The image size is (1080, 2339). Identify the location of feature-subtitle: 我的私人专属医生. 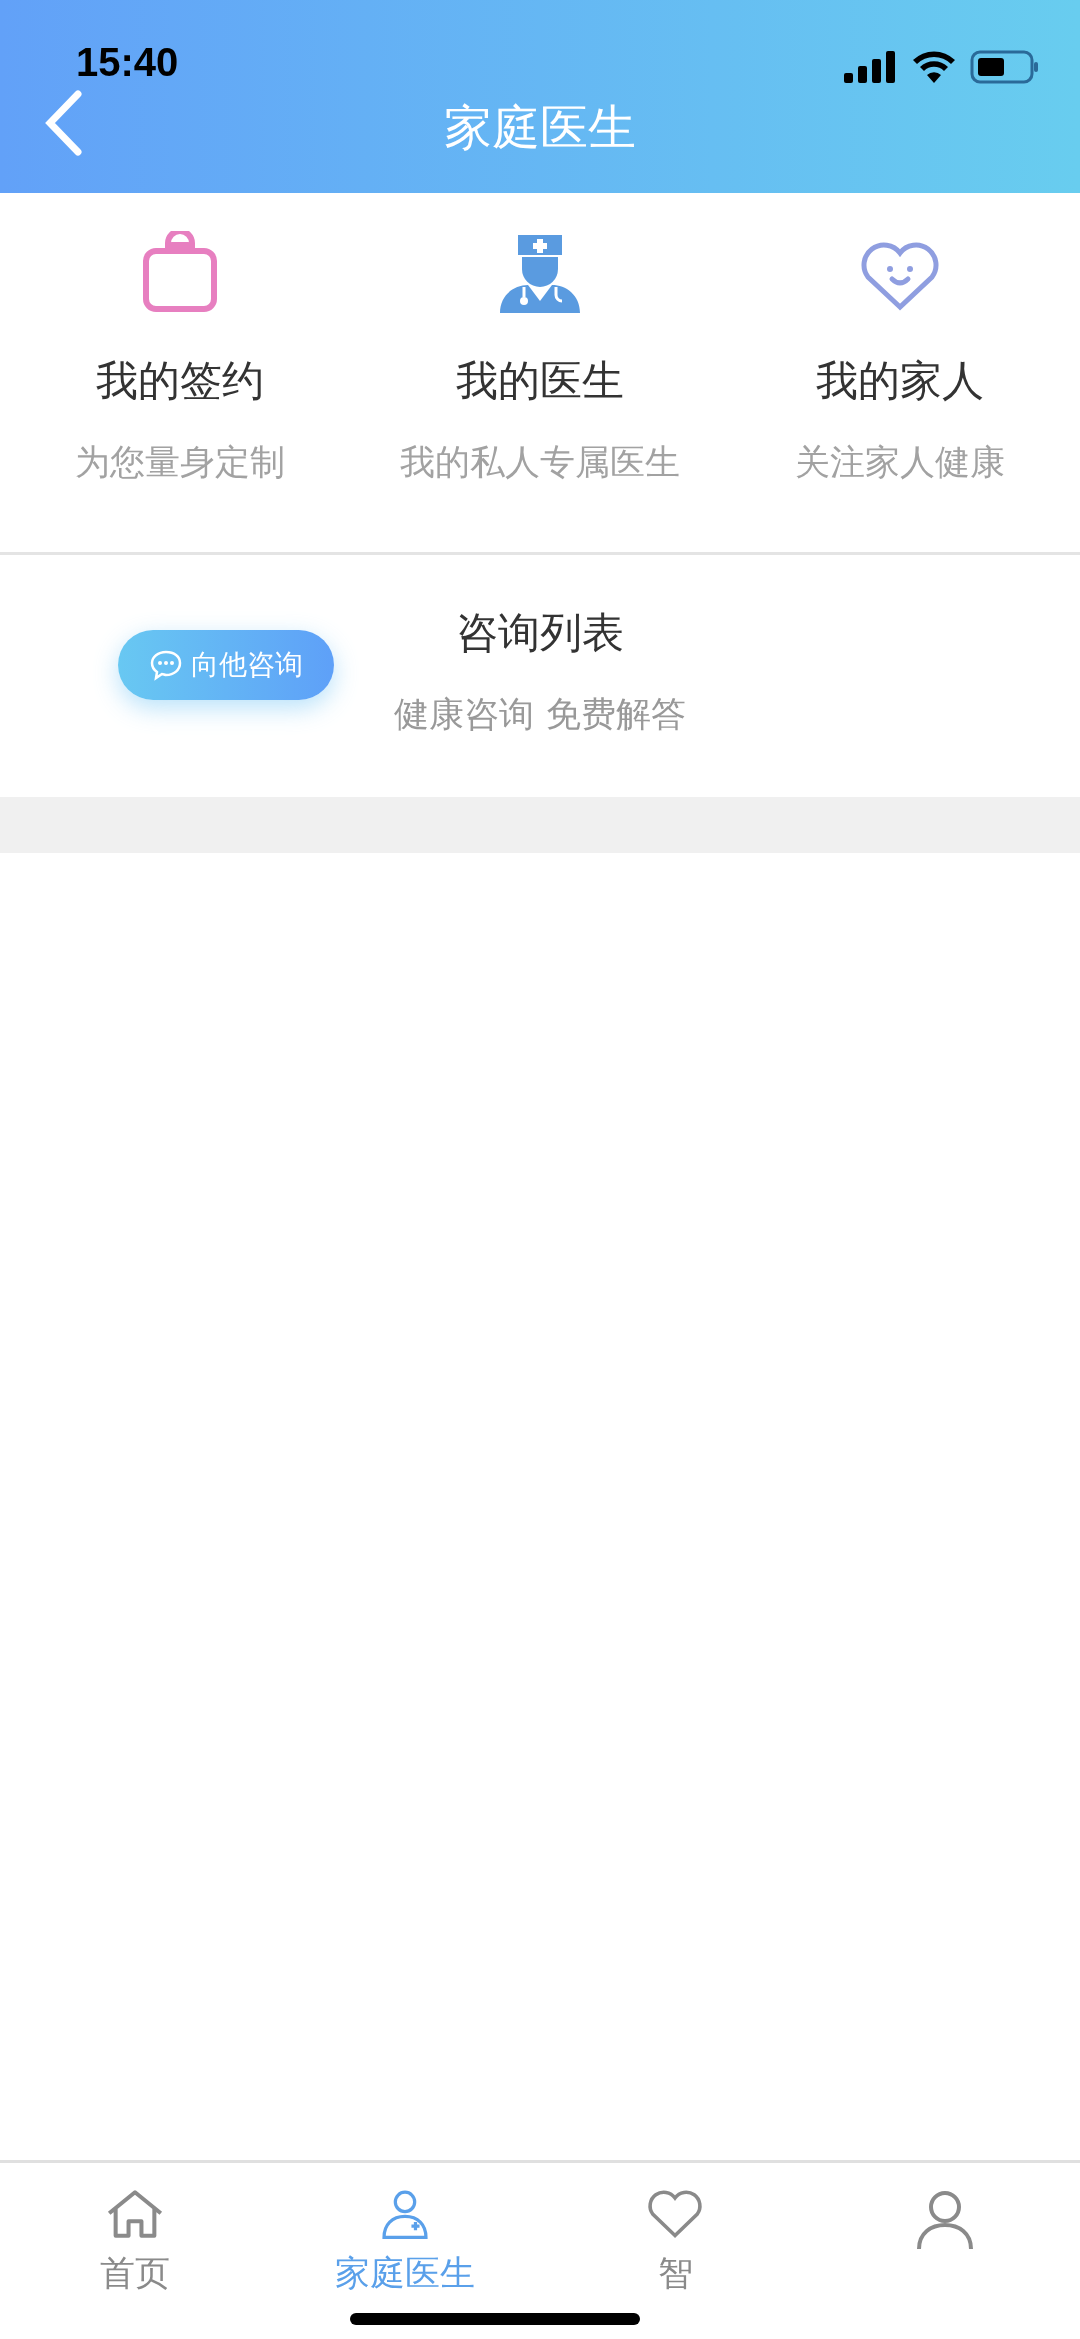
(540, 462).